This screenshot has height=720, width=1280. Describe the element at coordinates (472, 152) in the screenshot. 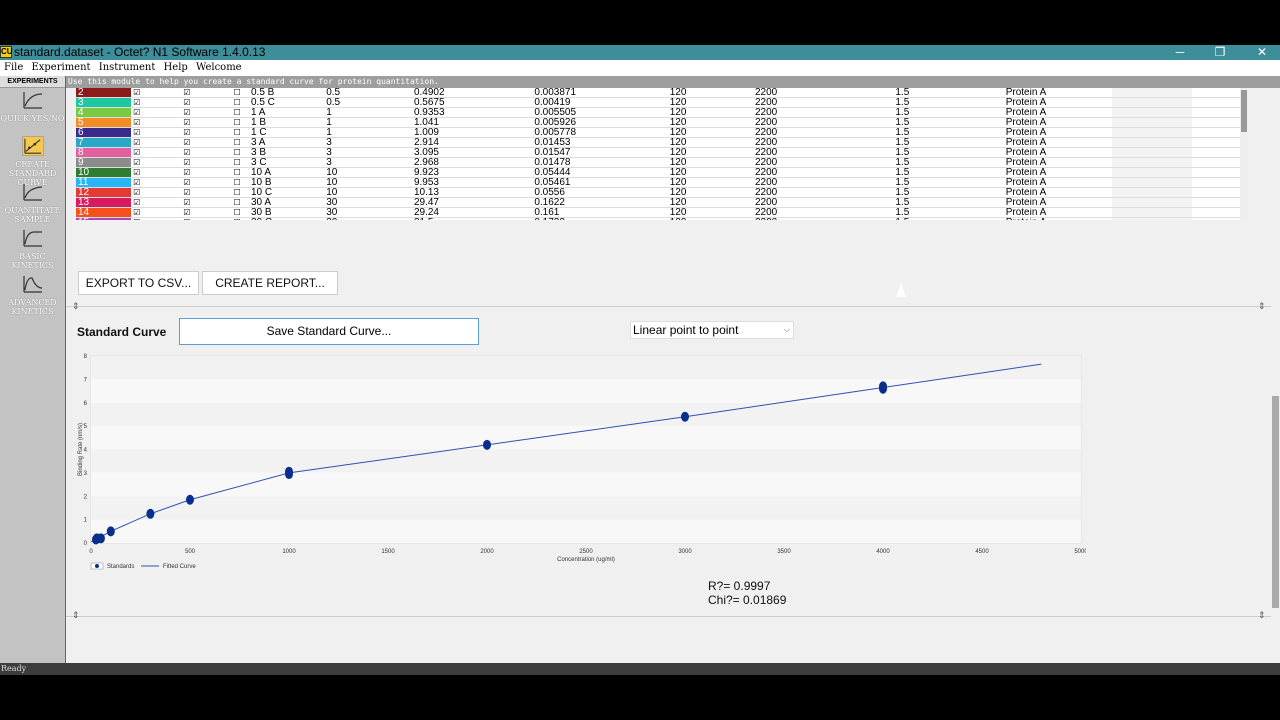

I see `table-cell: 3.095` at that location.